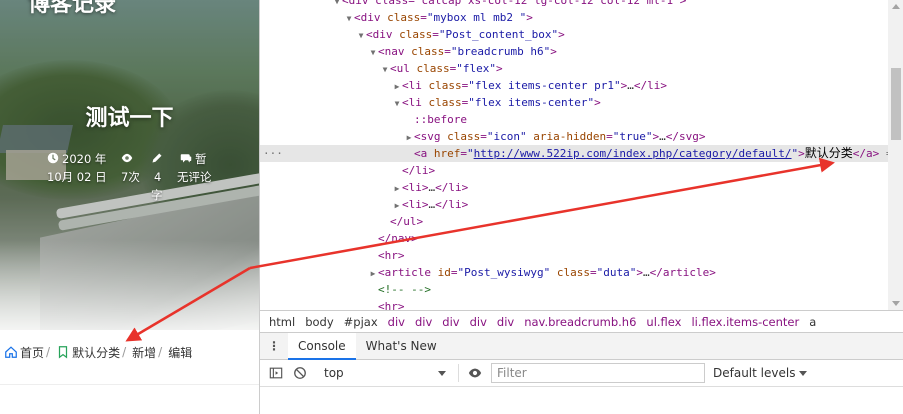 This screenshot has width=903, height=414. I want to click on dom-node-row: </nav>, so click(574, 238).